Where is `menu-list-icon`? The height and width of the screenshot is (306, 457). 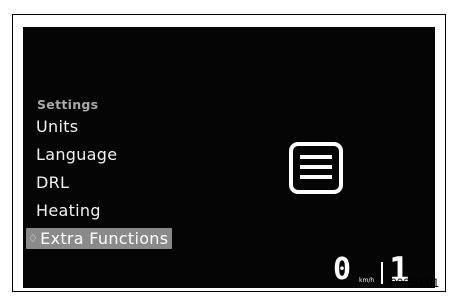 menu-list-icon is located at coordinates (316, 168).